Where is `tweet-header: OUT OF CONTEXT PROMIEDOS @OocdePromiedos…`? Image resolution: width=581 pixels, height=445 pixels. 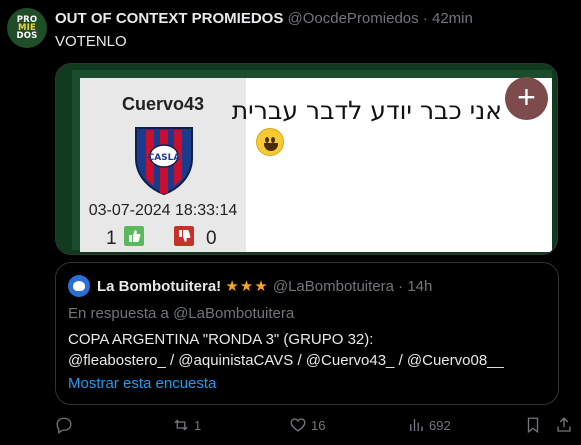 tweet-header: OUT OF CONTEXT PROMIEDOS @OocdePromiedos… is located at coordinates (264, 18).